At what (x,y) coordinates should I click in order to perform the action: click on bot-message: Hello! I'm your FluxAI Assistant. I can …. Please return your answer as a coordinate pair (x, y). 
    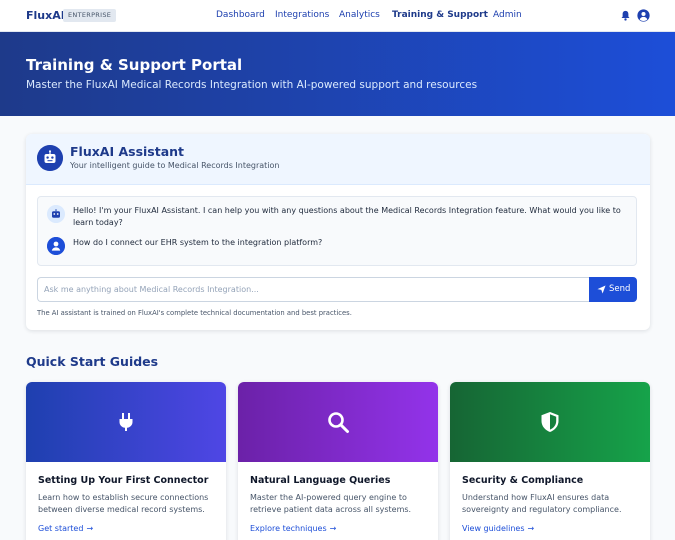
    Looking at the image, I should click on (347, 216).